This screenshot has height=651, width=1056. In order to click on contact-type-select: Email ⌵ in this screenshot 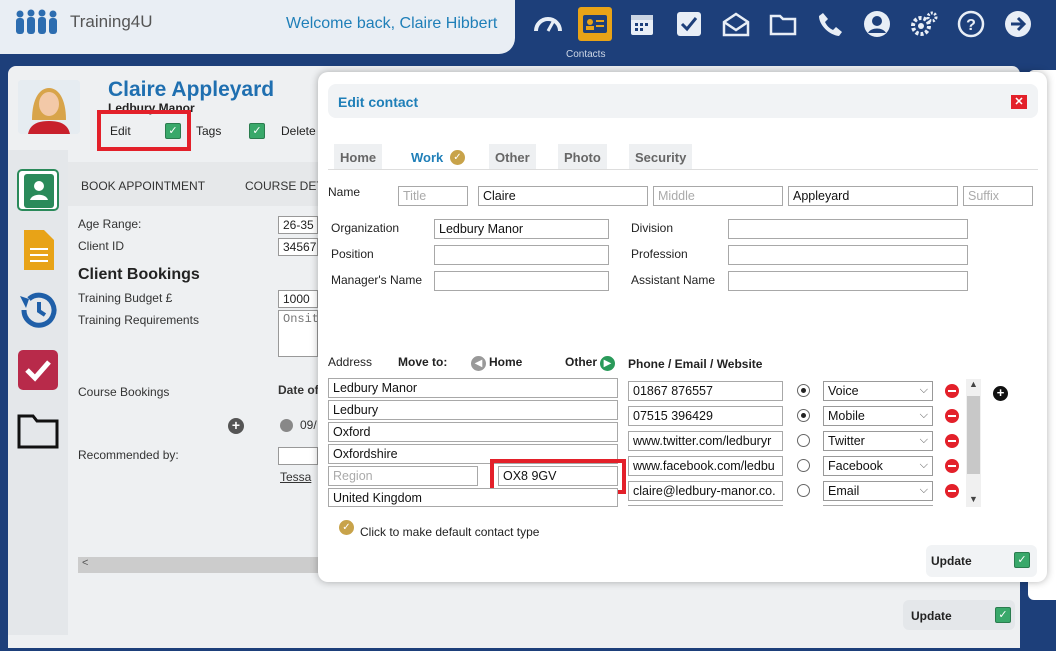, I will do `click(878, 491)`.